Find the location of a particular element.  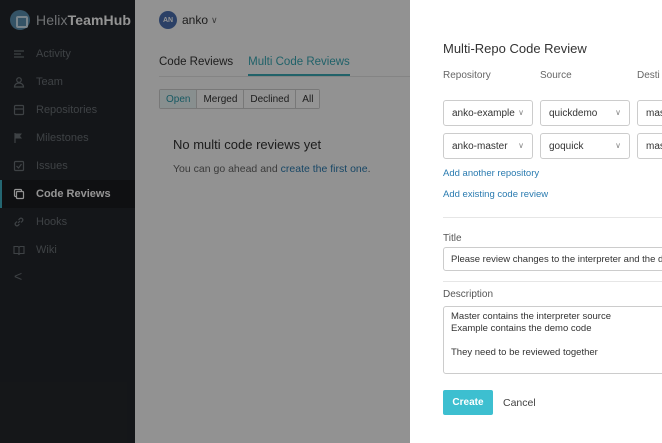

source-select-value: quickdemo is located at coordinates (573, 113).